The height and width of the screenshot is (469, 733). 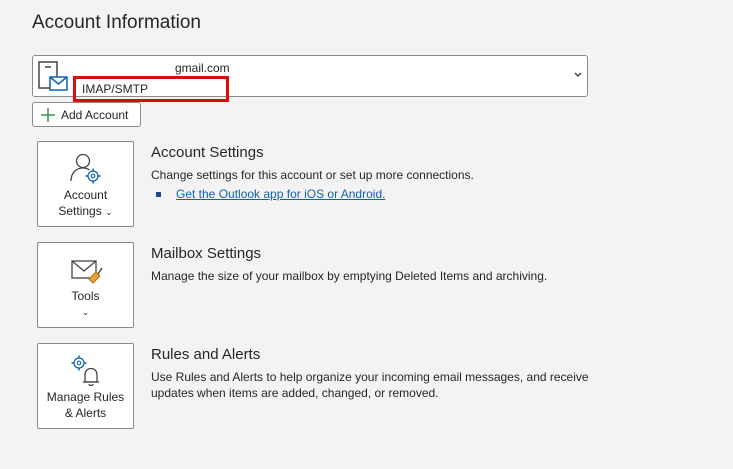 I want to click on account-settings-label-1: Account, so click(x=85, y=195).